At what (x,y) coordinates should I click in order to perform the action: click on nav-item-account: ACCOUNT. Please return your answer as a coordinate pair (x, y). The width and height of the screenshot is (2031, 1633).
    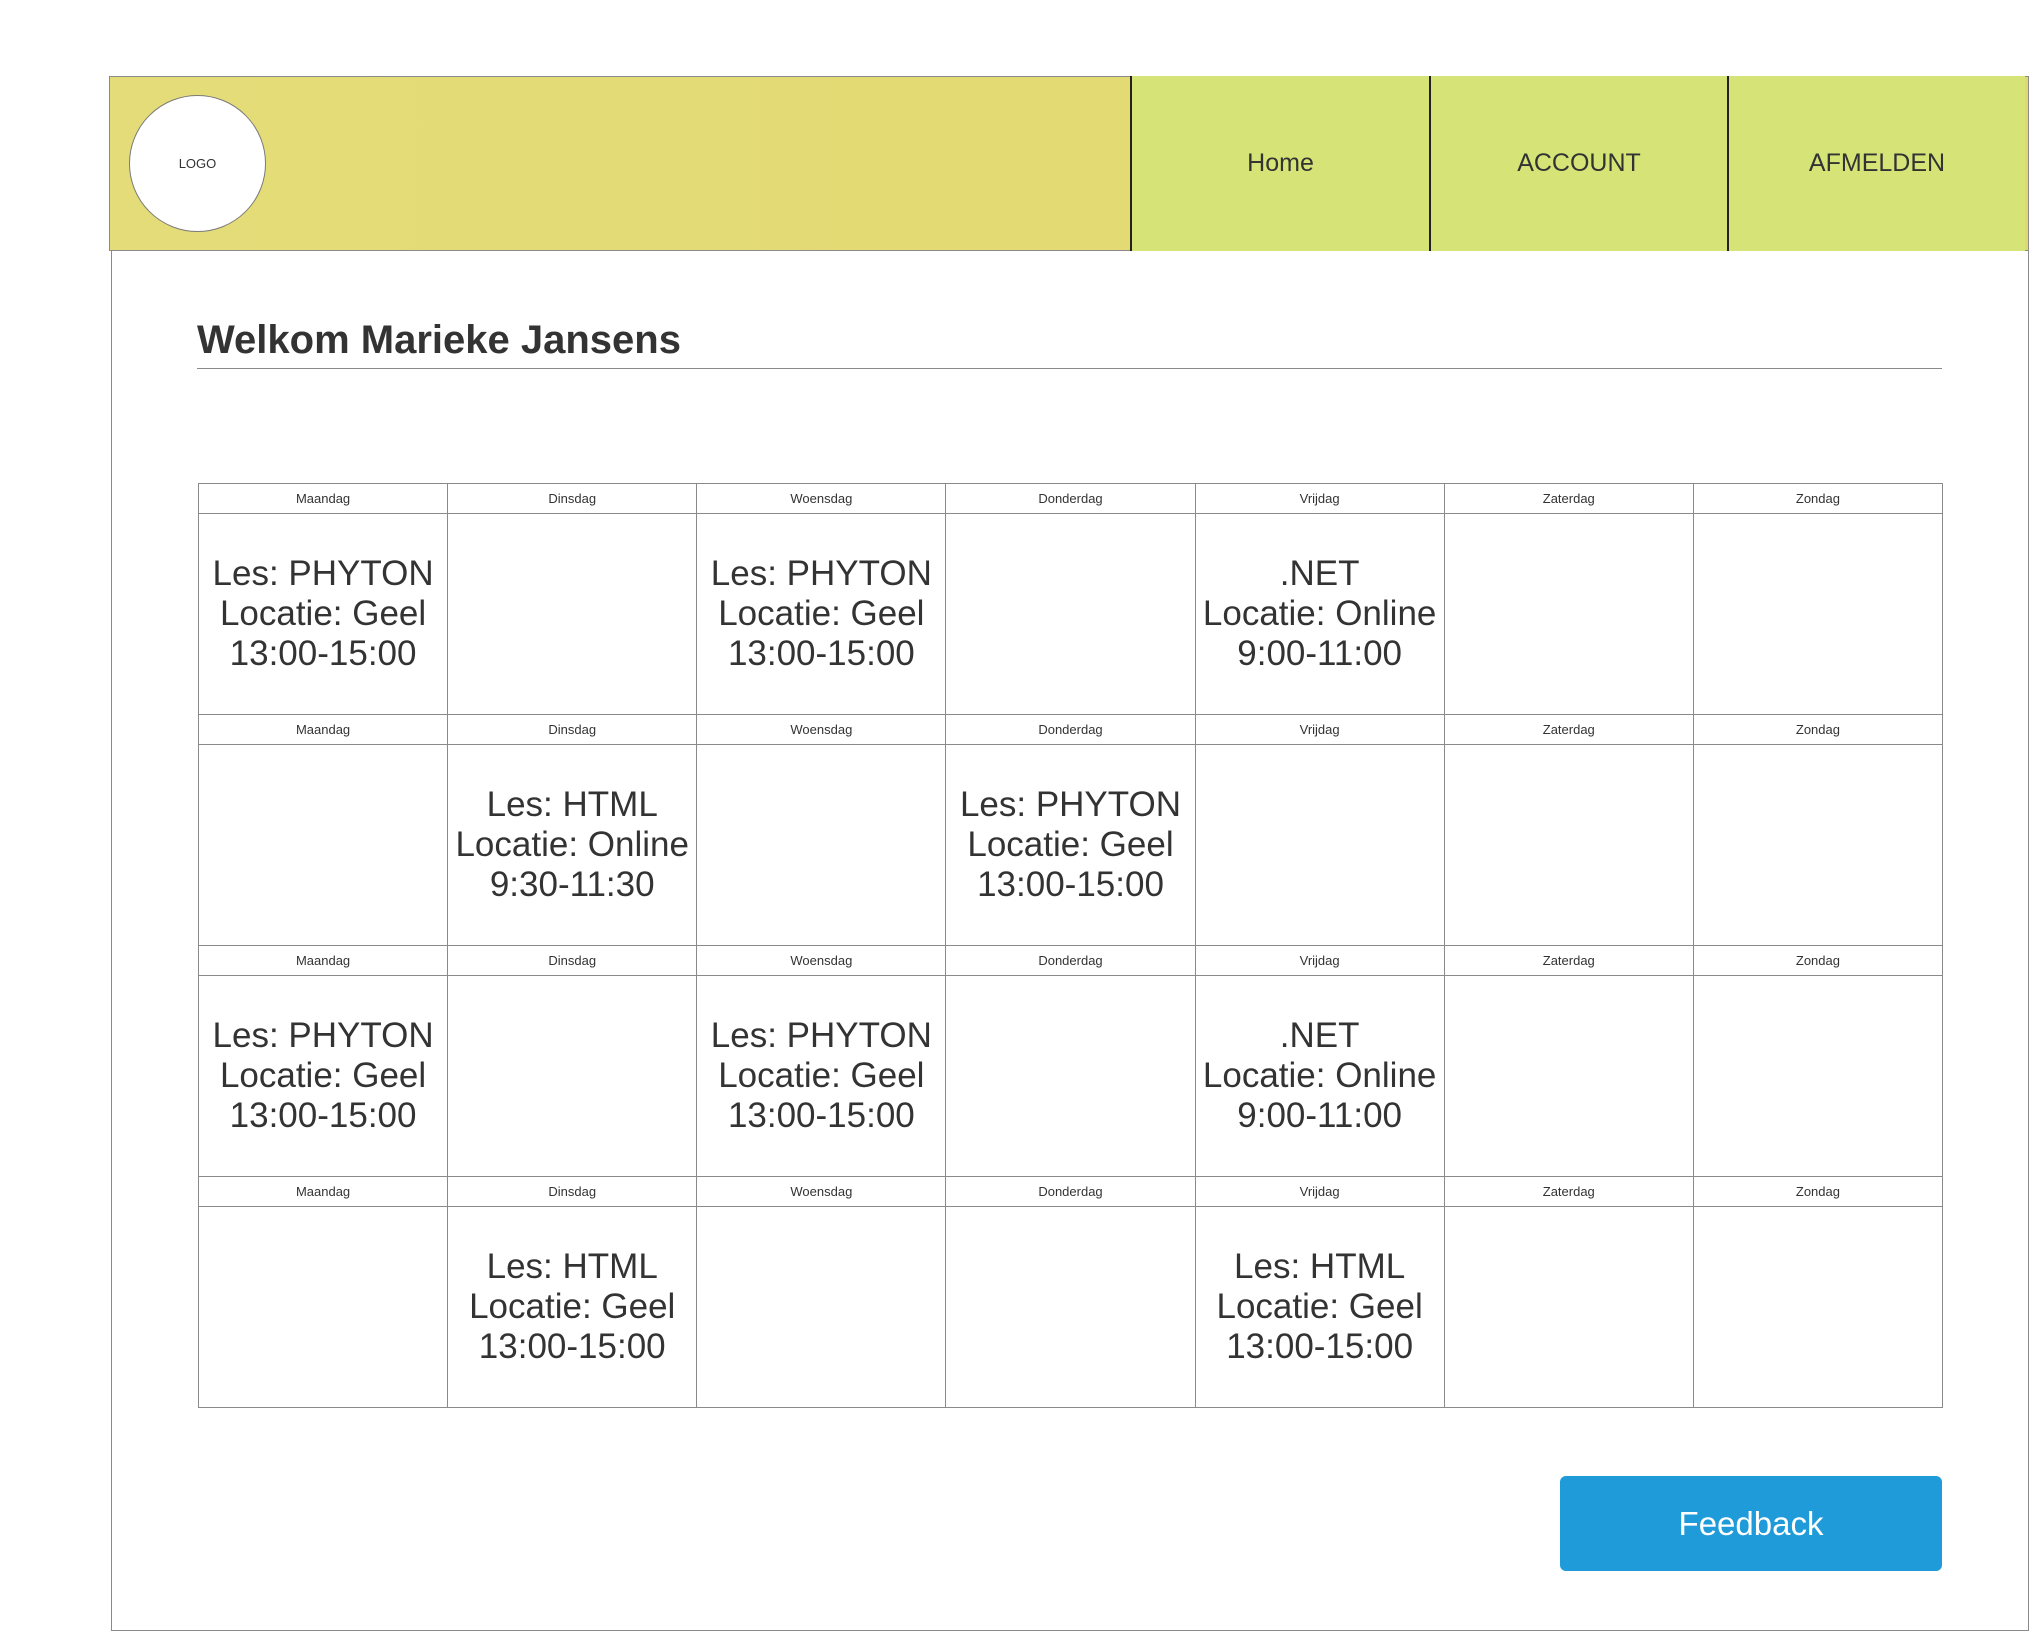
    Looking at the image, I should click on (1578, 163).